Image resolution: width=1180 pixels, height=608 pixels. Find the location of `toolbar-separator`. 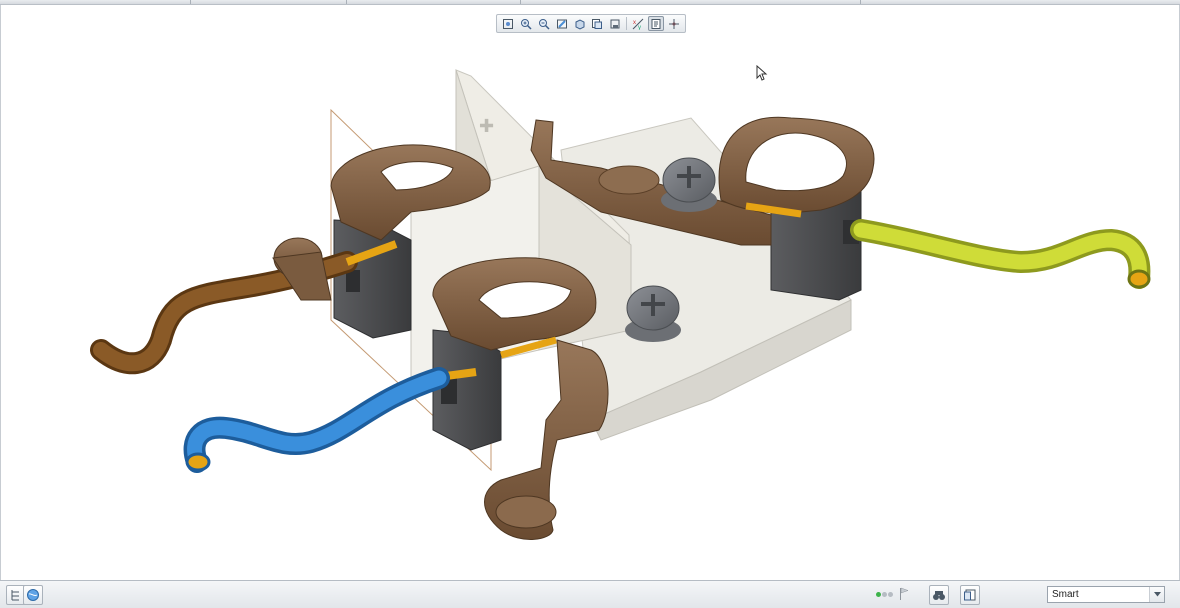

toolbar-separator is located at coordinates (627, 23).